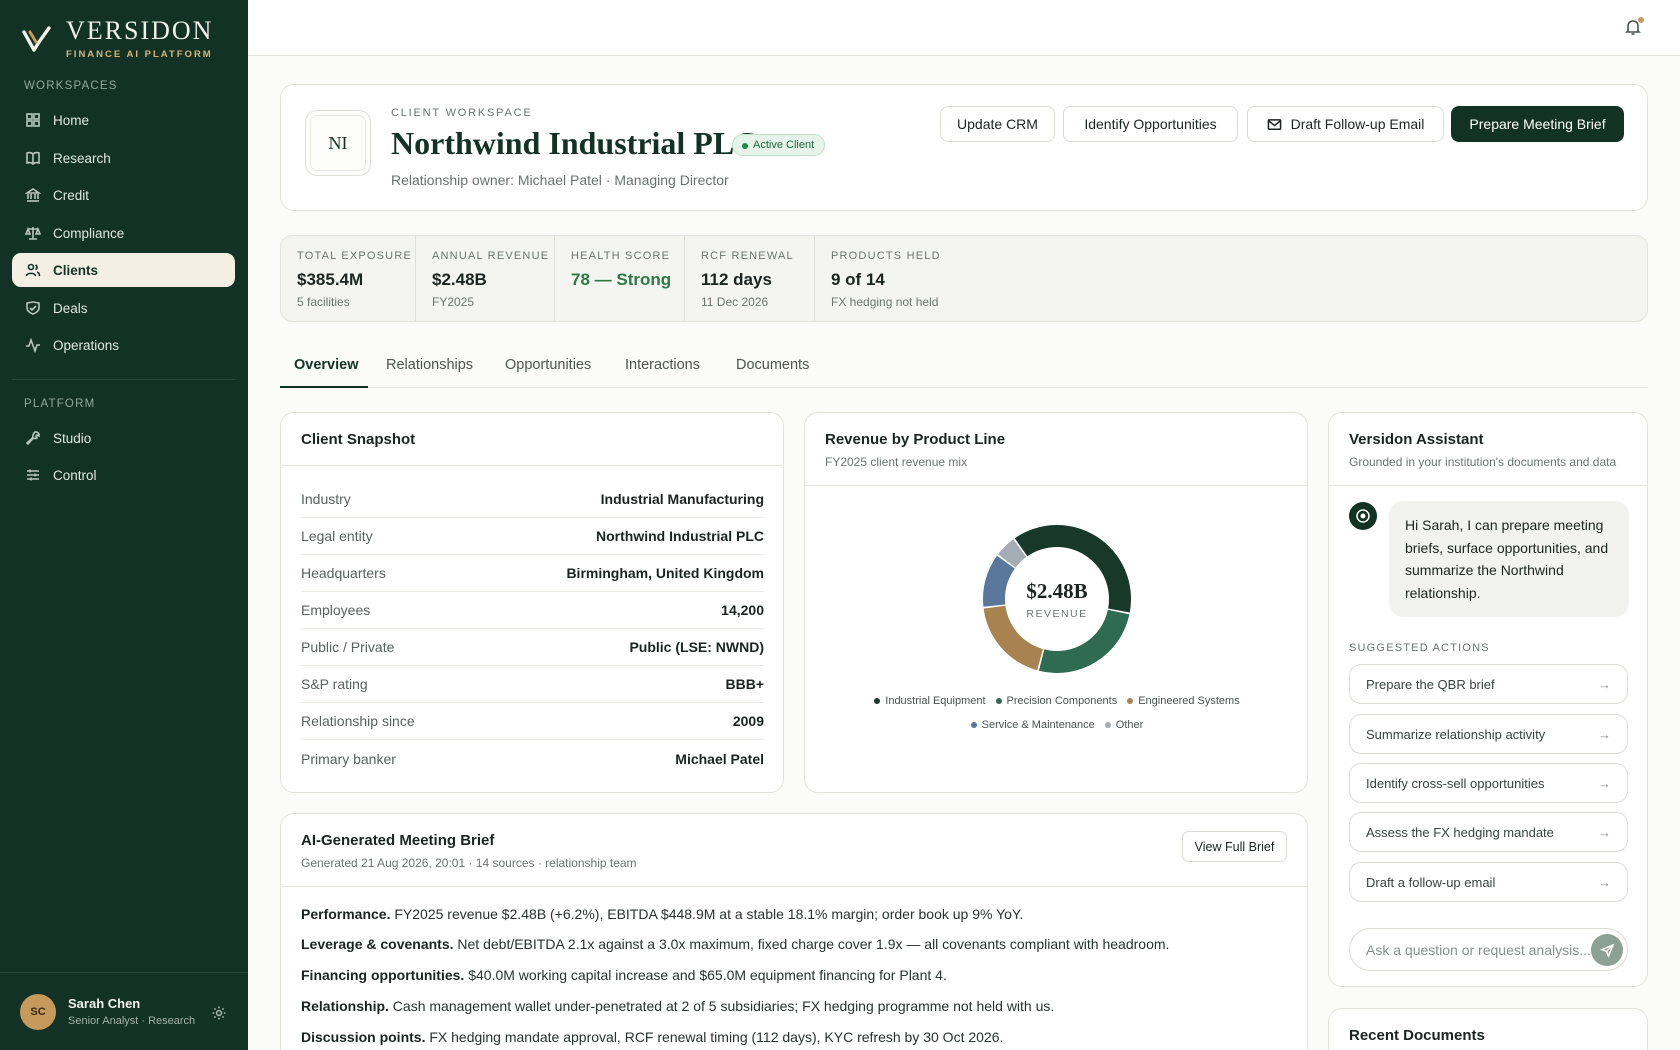 This screenshot has width=1680, height=1050. I want to click on kpi-sub: 5 facilities, so click(323, 302).